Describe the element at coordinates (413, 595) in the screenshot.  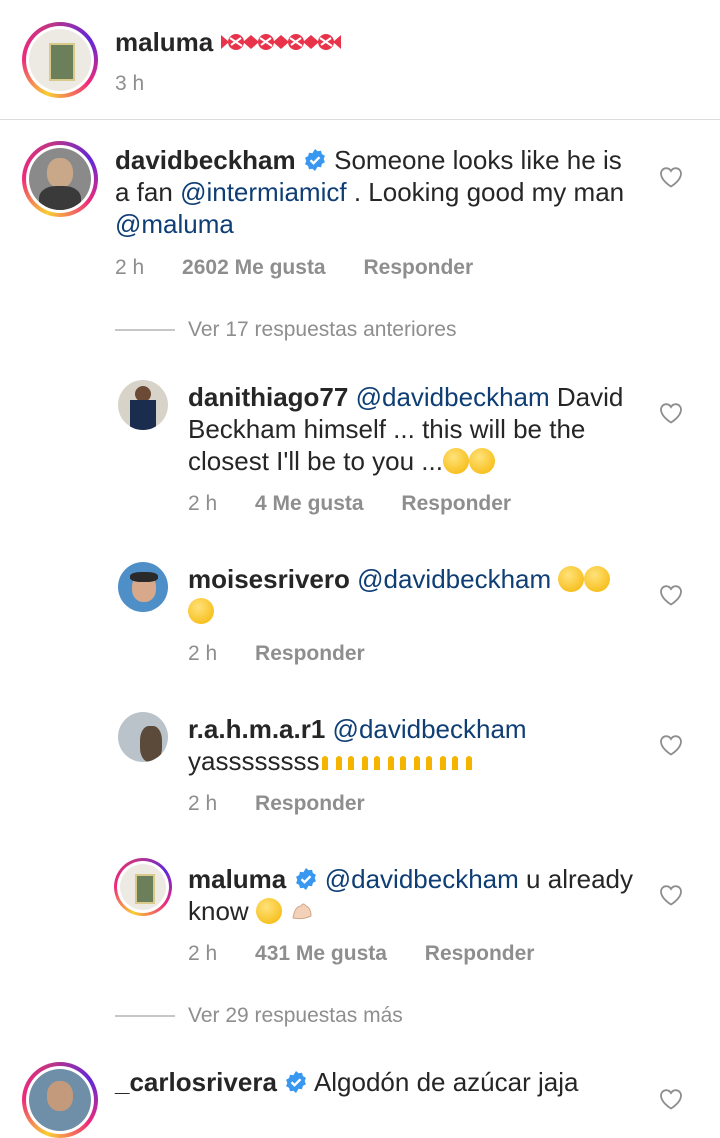
I see `reply-body: moisesrivero @davidbeckham` at that location.